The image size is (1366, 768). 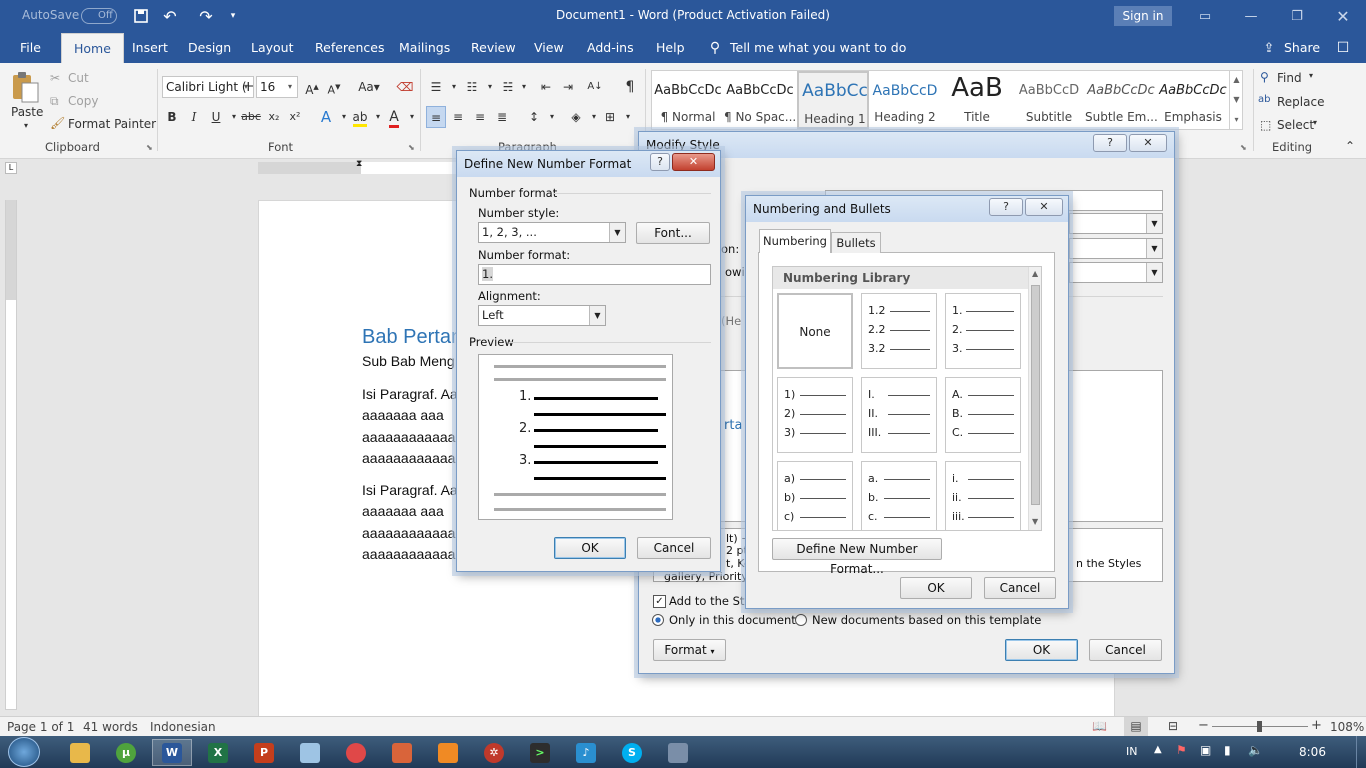 I want to click on tell-me-search: Tell me what you want to do, so click(x=818, y=48).